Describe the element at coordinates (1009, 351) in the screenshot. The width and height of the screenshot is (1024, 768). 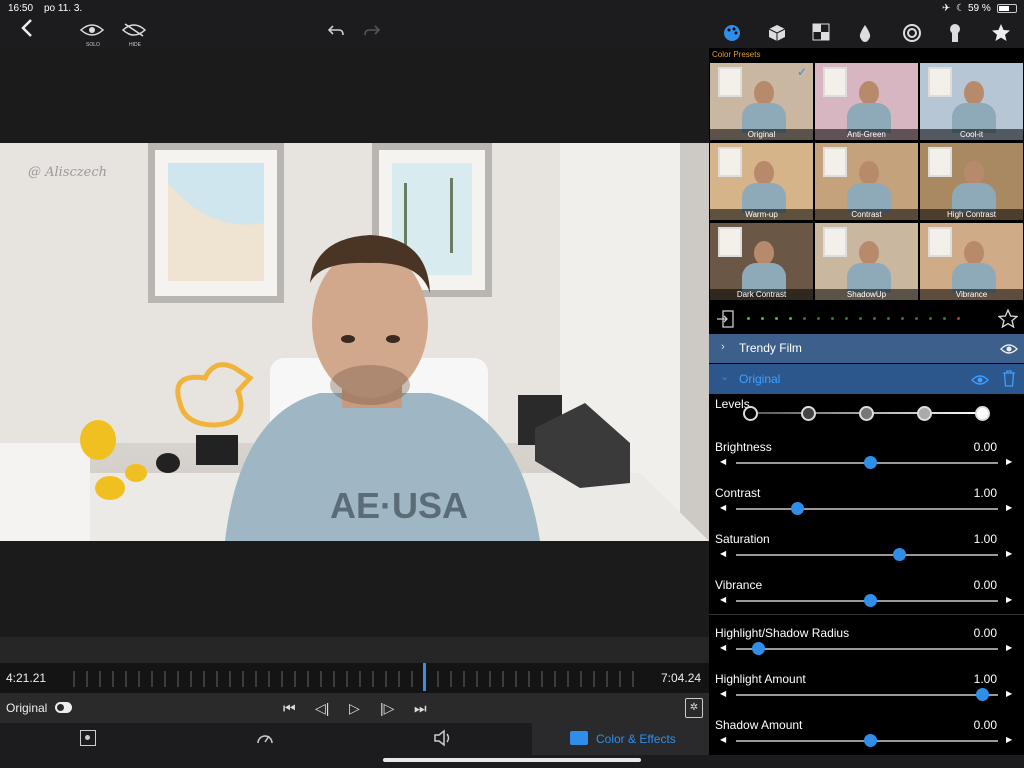
I see `eye-icon` at that location.